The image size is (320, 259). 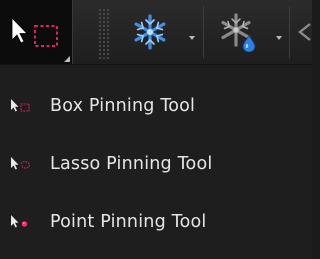 What do you see at coordinates (192, 38) in the screenshot?
I see `freeze-dropdown-arrow` at bounding box center [192, 38].